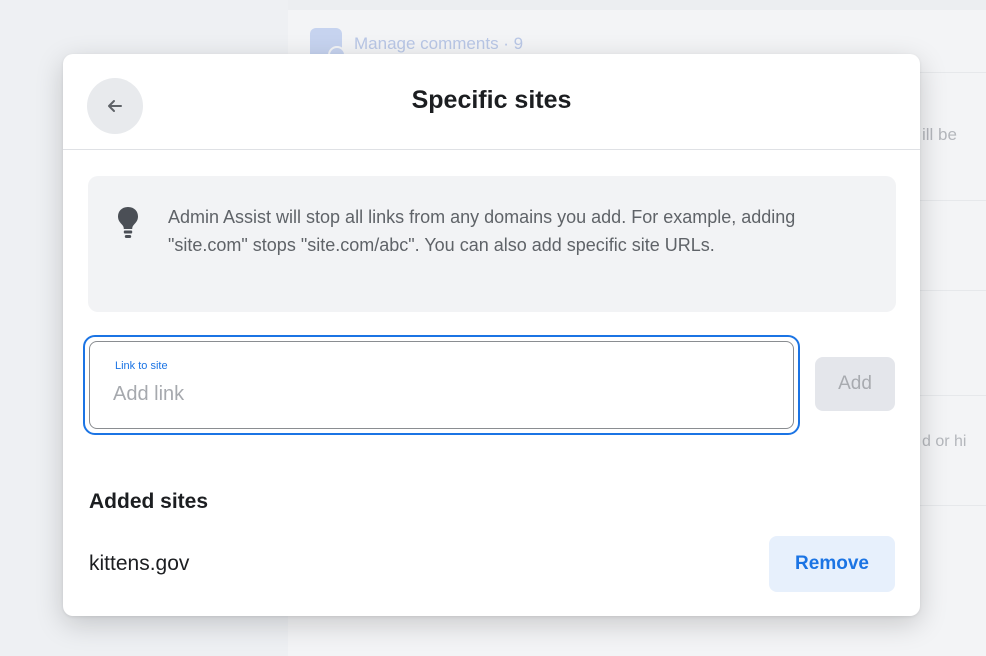 The width and height of the screenshot is (986, 656). Describe the element at coordinates (439, 43) in the screenshot. I see `background-header-text: Manage comments · 9` at that location.